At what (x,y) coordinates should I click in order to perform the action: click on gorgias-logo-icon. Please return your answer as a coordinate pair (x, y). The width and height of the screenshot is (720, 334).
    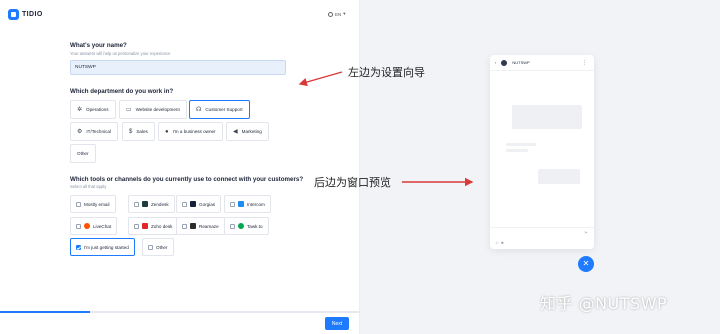
    Looking at the image, I should click on (193, 204).